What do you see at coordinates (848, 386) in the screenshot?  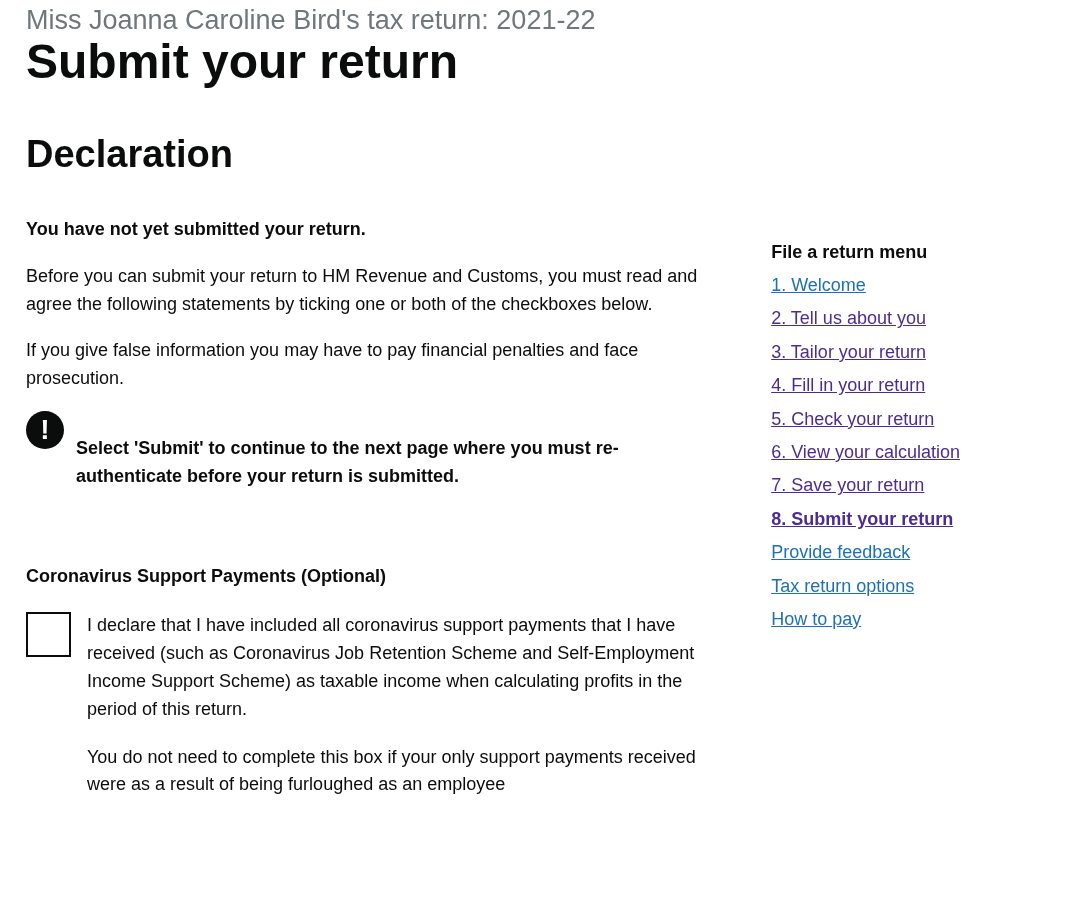 I see `menu-link: 4. Fill in your return` at bounding box center [848, 386].